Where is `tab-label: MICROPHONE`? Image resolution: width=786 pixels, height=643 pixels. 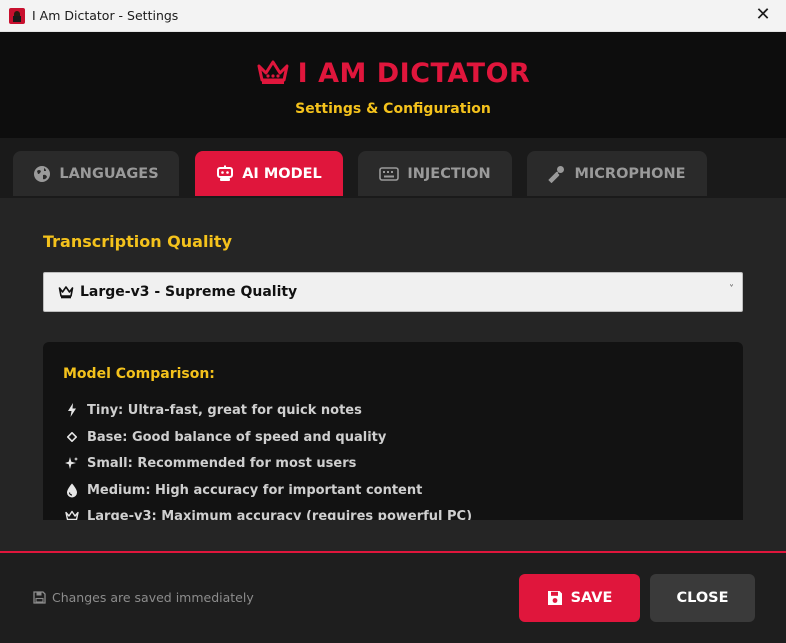
tab-label: MICROPHONE is located at coordinates (630, 173).